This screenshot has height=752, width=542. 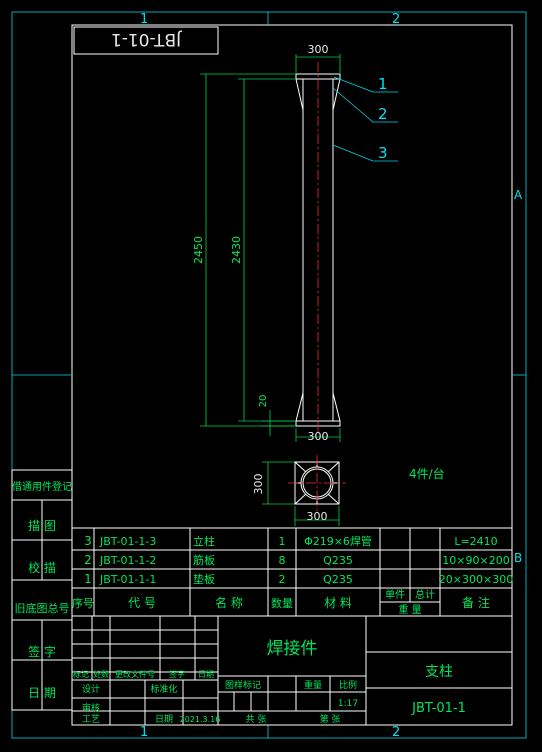 I want to click on label-sheet: 第 张, so click(x=330, y=719).